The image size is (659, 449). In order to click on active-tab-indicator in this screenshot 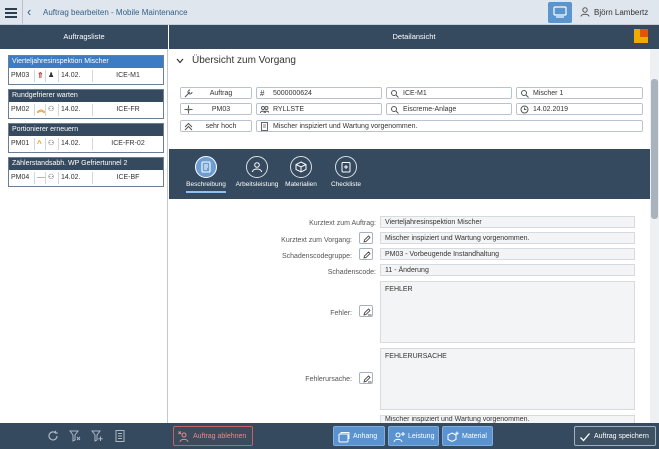, I will do `click(206, 192)`.